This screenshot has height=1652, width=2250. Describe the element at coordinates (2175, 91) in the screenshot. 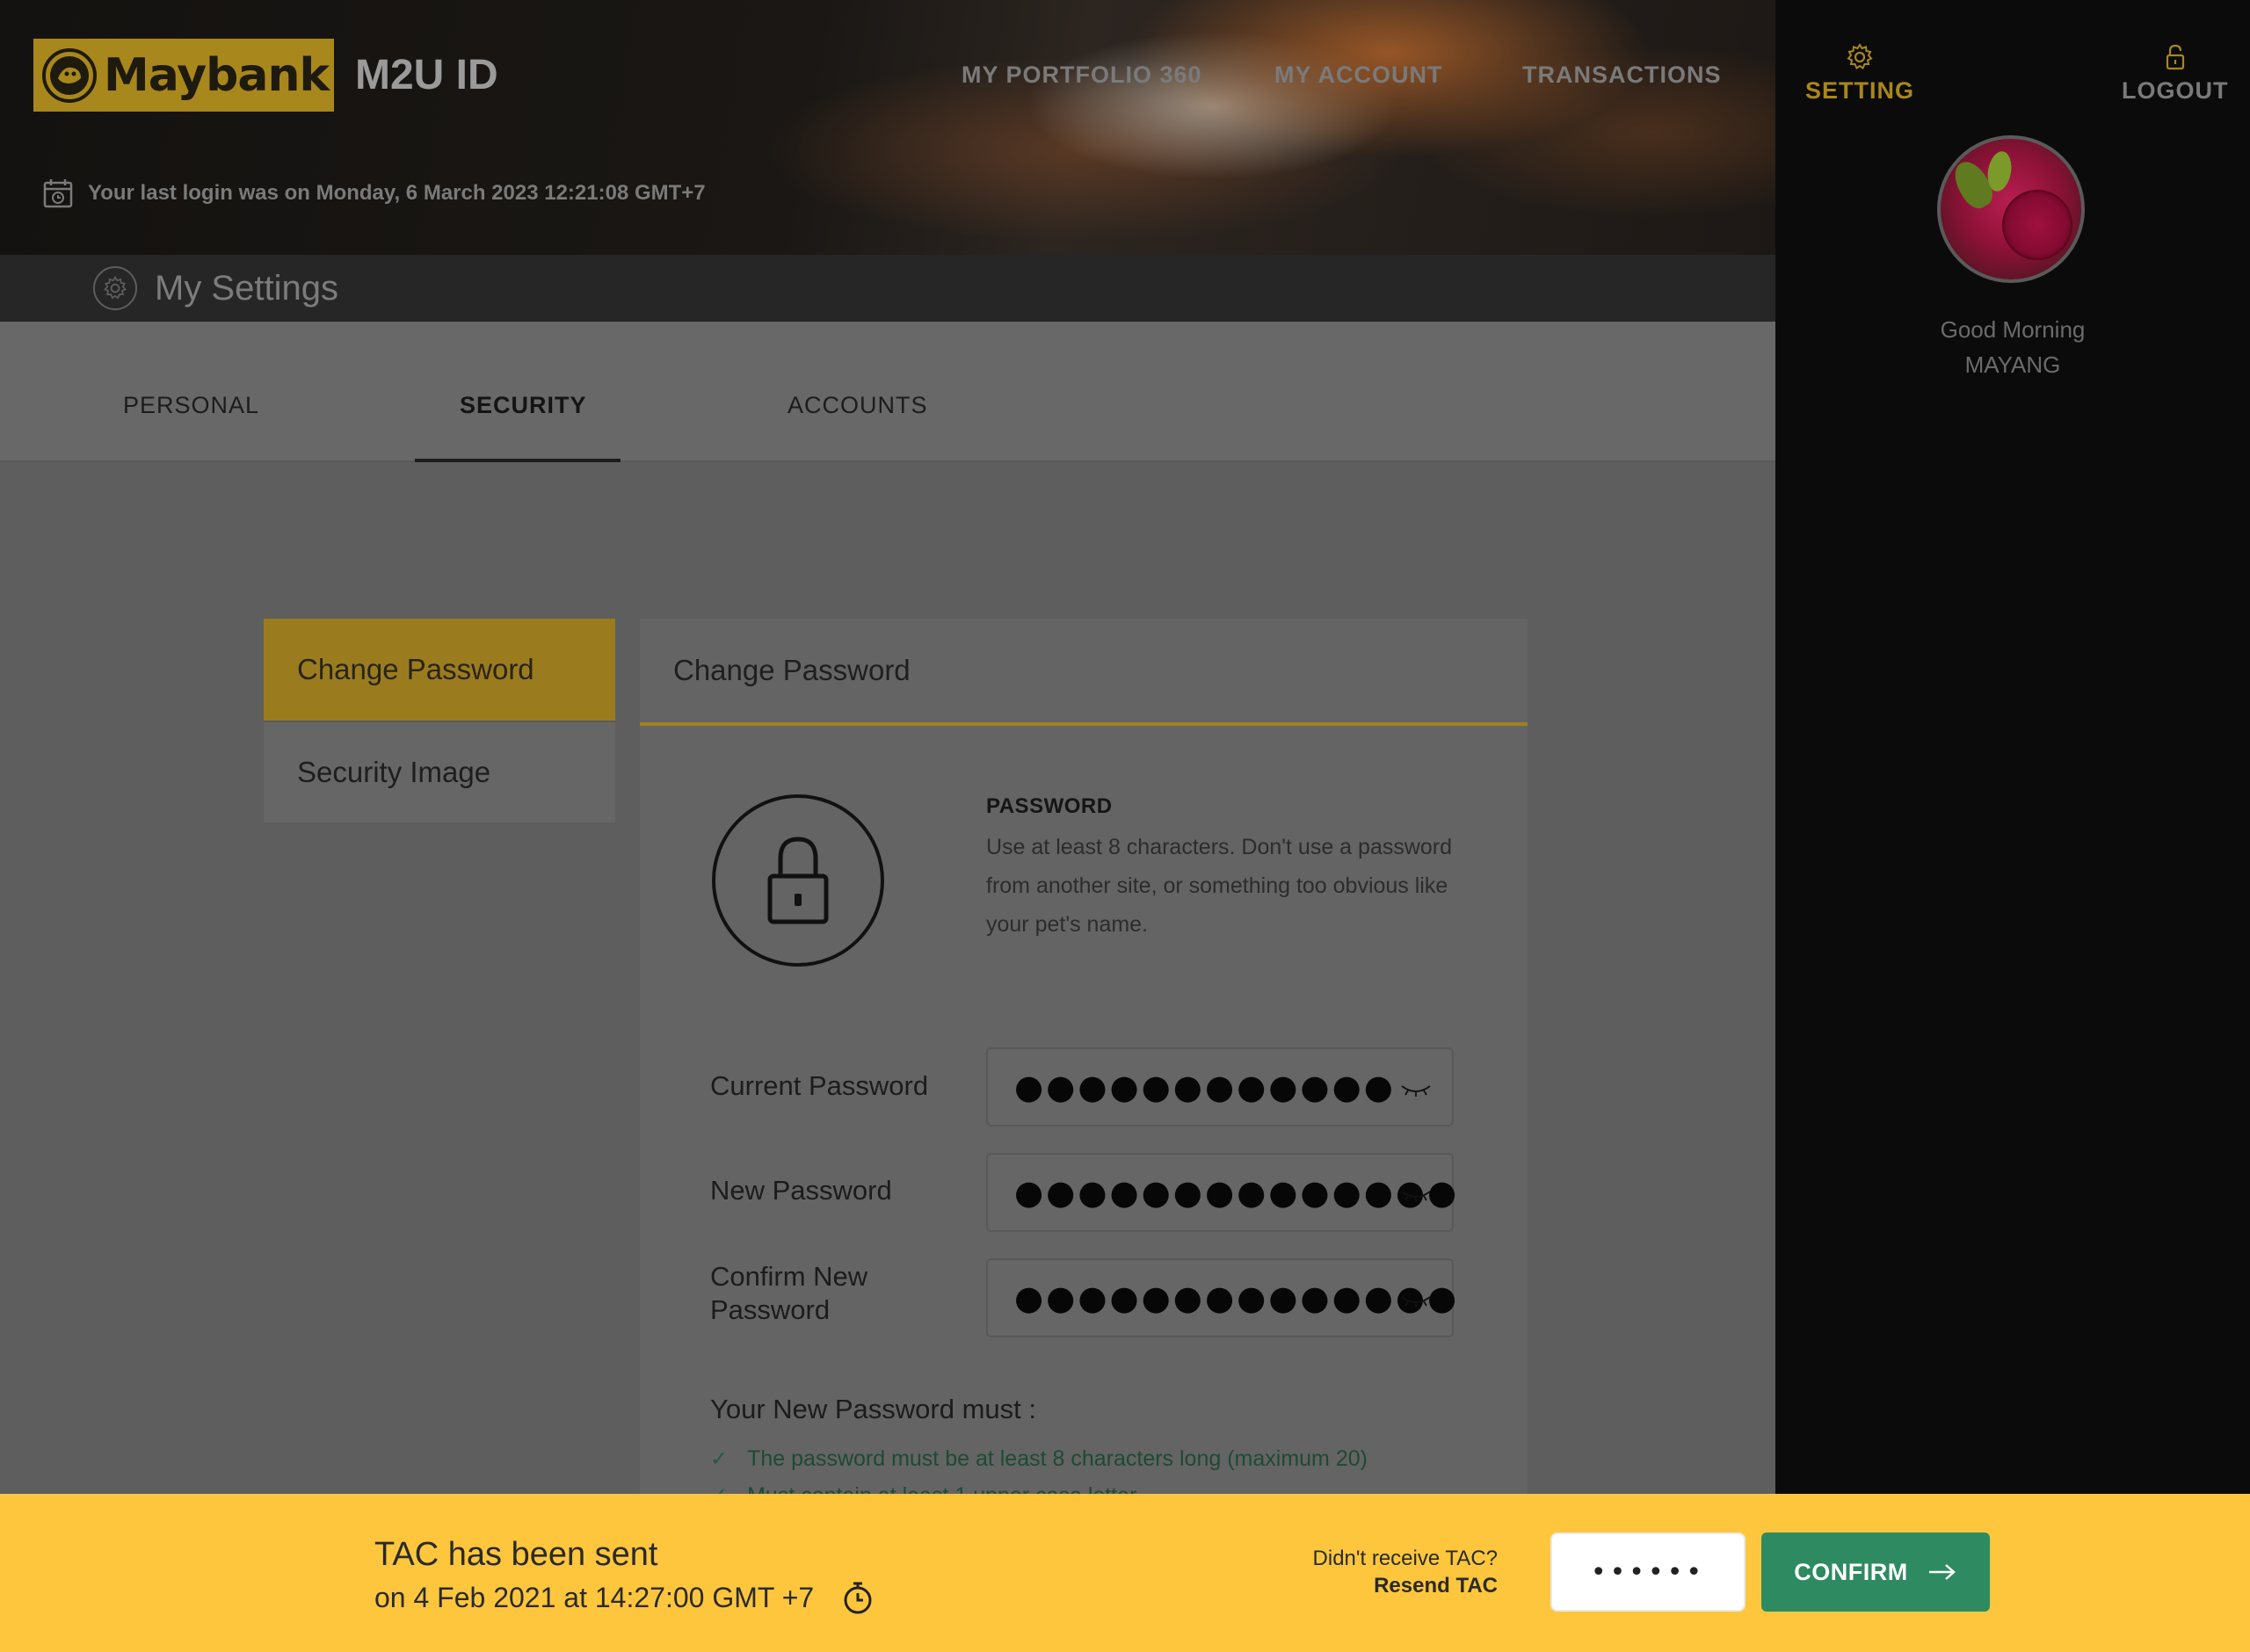

I see `logout-label: LOGOUT` at that location.